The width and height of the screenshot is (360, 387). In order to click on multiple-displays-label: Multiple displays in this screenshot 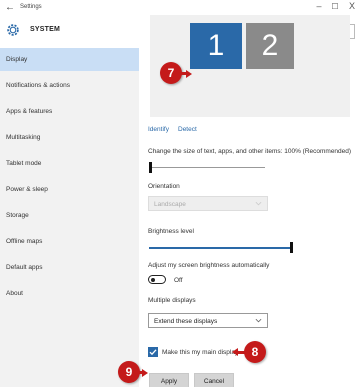, I will do `click(172, 300)`.